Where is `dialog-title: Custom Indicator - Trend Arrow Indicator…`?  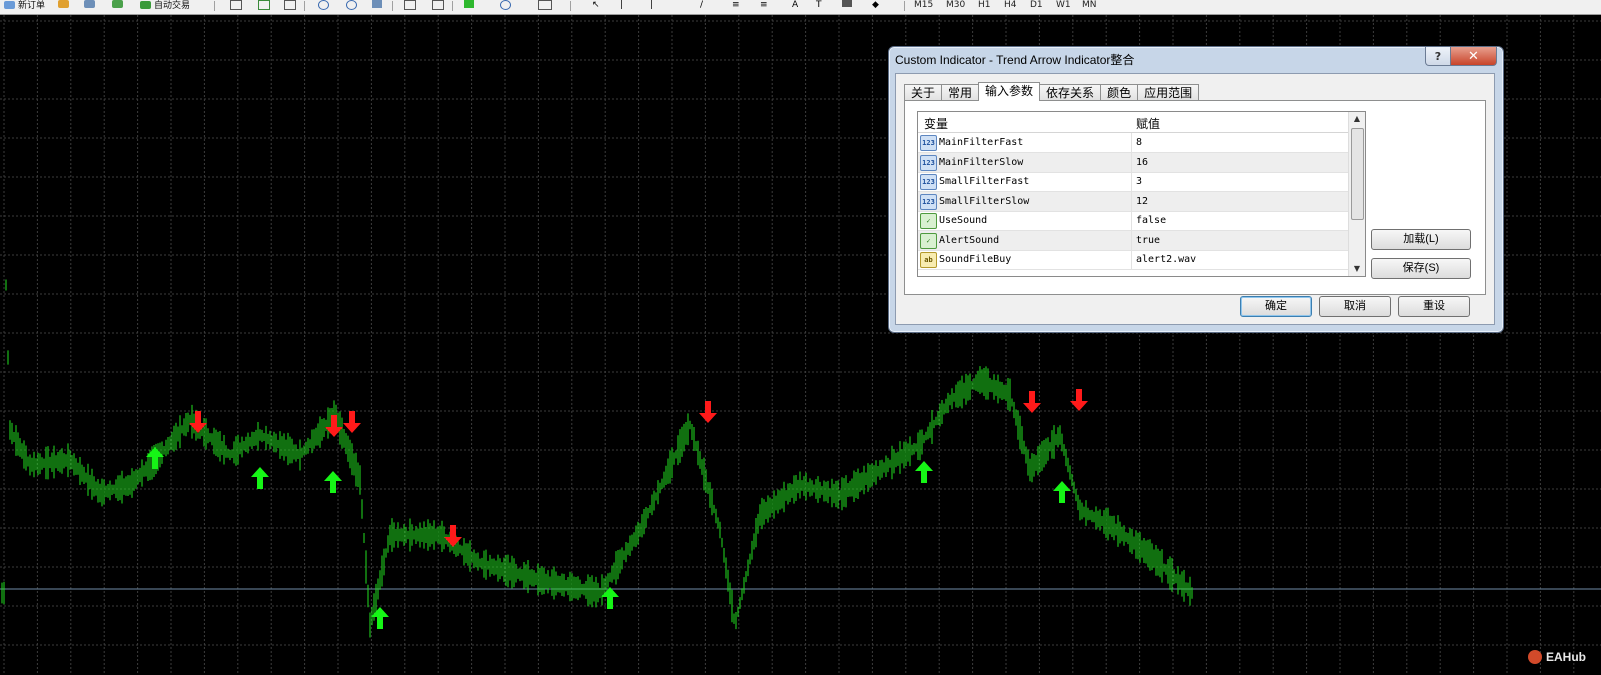 dialog-title: Custom Indicator - Trend Arrow Indicator… is located at coordinates (1015, 60).